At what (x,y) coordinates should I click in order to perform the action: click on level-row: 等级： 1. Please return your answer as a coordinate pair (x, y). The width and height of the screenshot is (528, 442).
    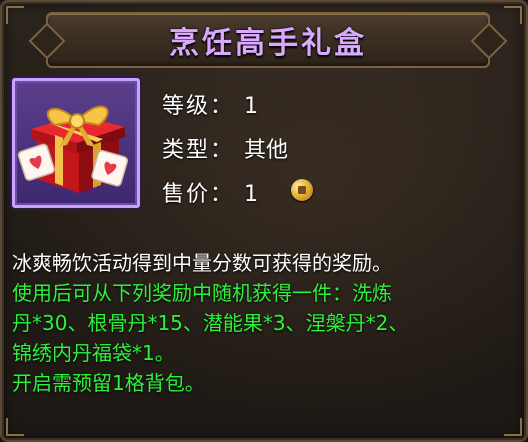
    Looking at the image, I should click on (210, 104).